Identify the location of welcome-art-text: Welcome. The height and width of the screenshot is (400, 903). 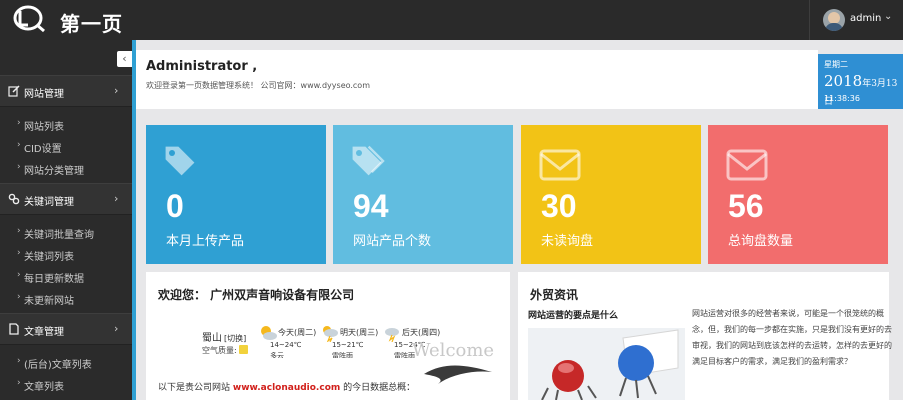
(453, 350).